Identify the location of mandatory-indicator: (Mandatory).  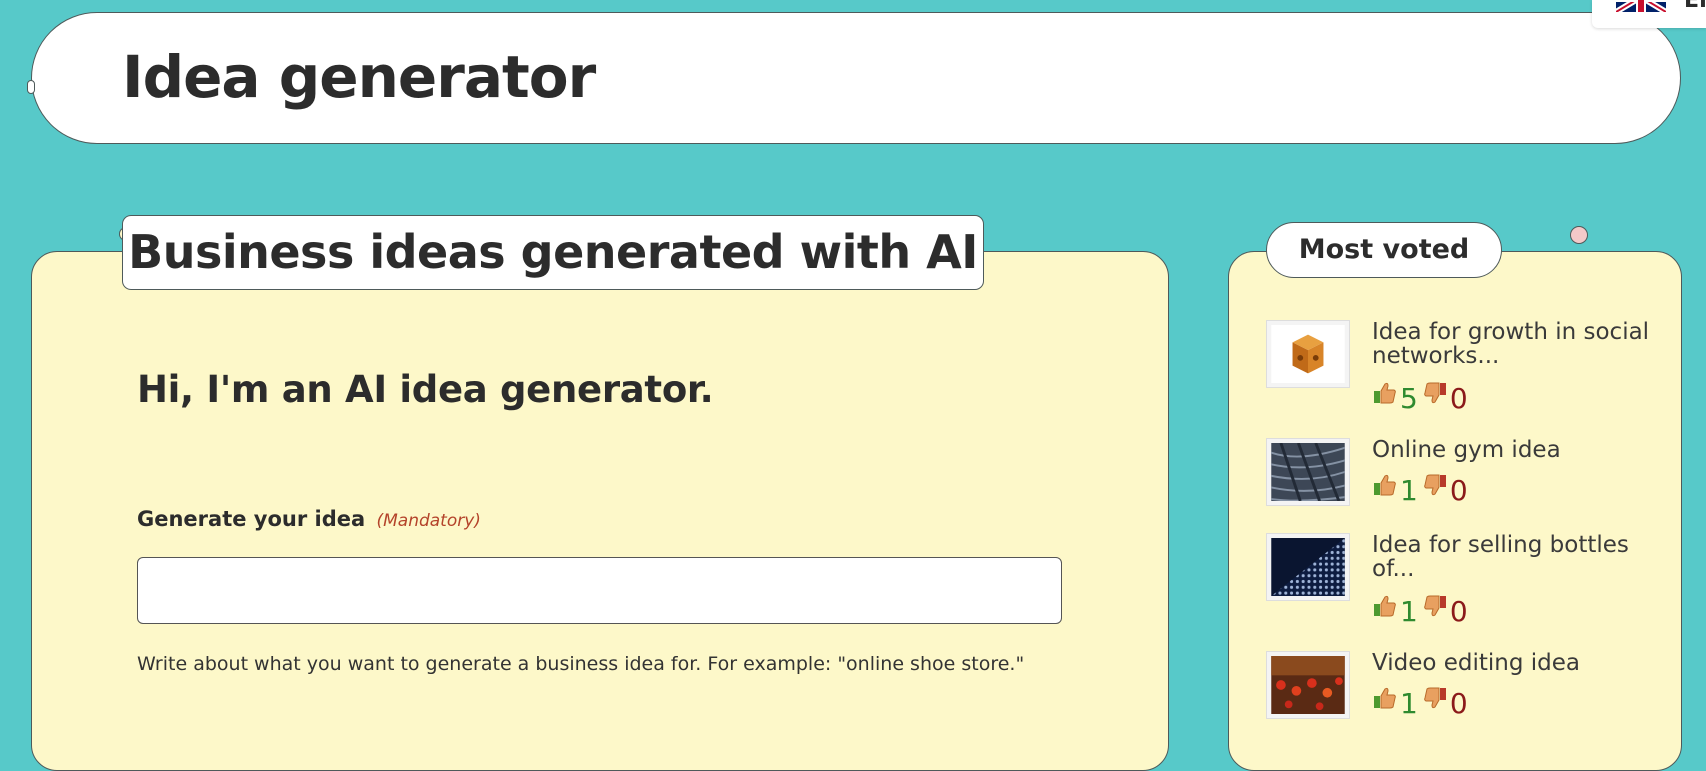
(428, 521).